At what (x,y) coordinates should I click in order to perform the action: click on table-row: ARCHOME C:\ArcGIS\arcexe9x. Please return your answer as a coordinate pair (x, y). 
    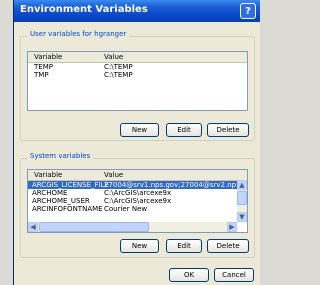
    Looking at the image, I should click on (132, 193).